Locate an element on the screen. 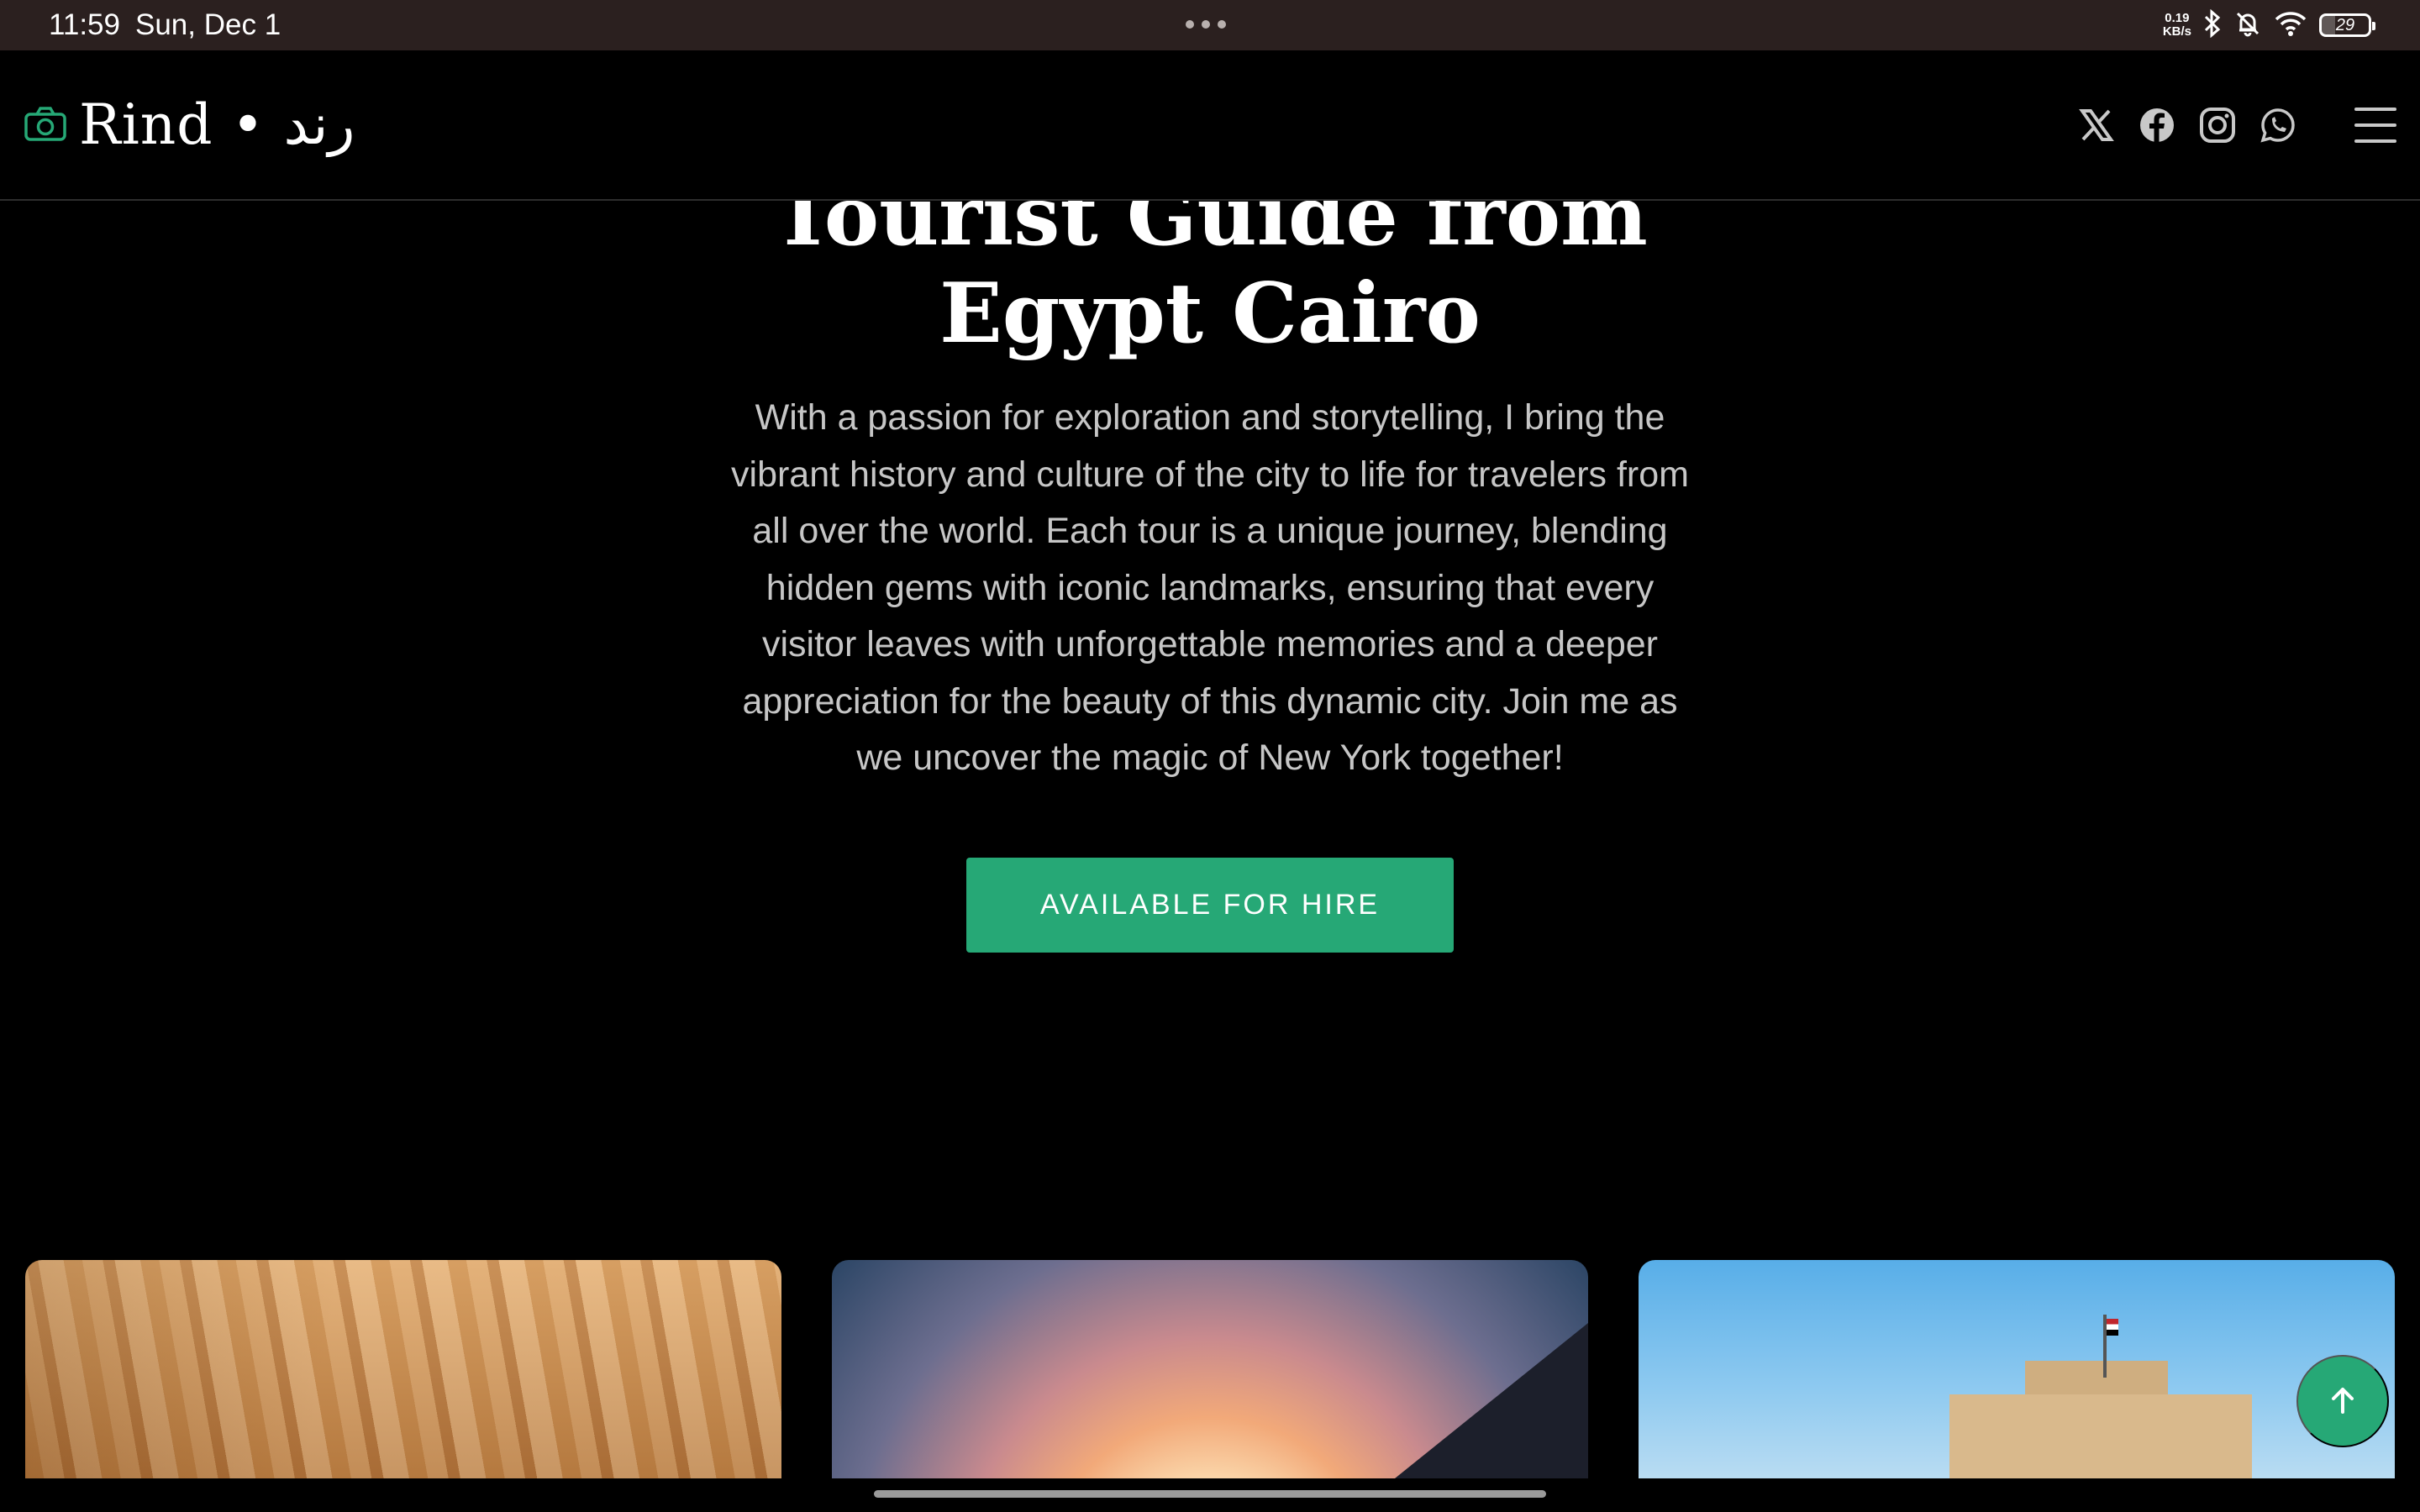 Image resolution: width=2420 pixels, height=1512 pixels. desert-cliffs-photo is located at coordinates (403, 1369).